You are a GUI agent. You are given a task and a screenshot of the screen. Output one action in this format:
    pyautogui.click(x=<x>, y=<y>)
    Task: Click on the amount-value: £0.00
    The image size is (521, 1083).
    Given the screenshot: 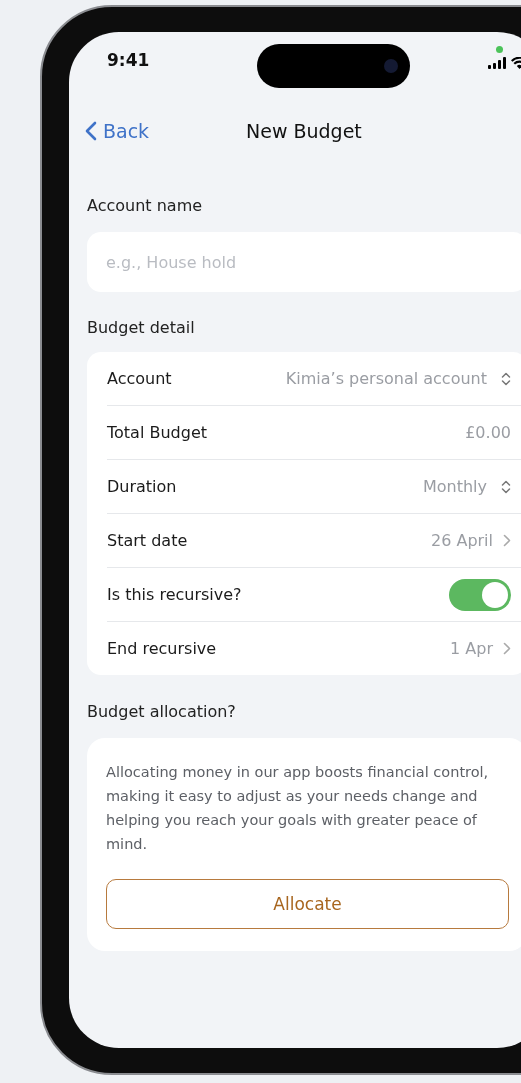 What is the action you would take?
    pyautogui.click(x=488, y=432)
    